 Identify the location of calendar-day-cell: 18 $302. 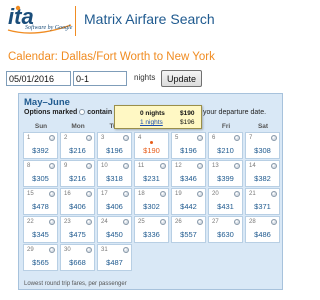
(151, 201).